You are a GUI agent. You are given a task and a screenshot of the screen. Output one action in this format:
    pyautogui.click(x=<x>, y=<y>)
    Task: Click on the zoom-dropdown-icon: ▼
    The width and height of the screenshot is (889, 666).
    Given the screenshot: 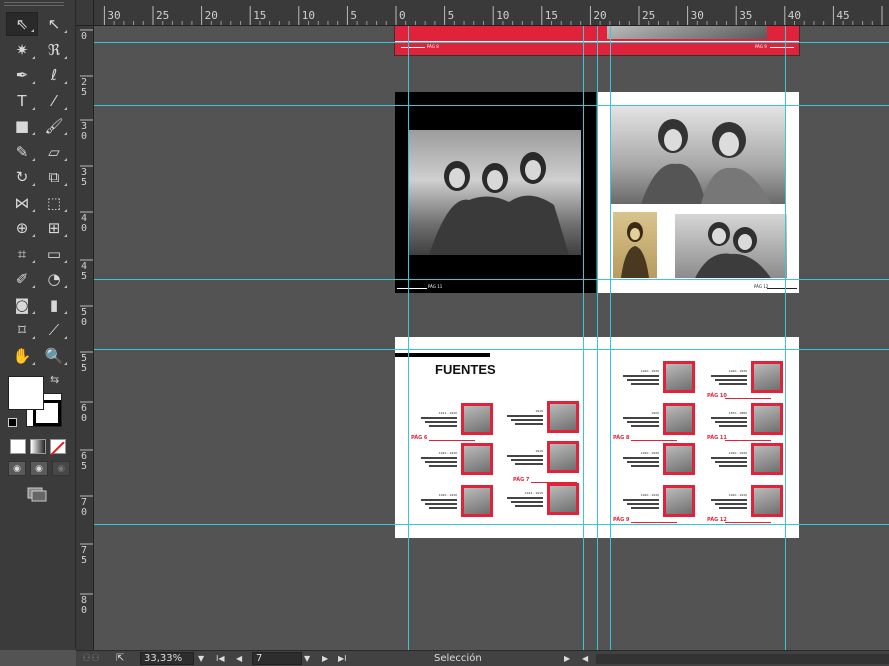 What is the action you would take?
    pyautogui.click(x=201, y=658)
    